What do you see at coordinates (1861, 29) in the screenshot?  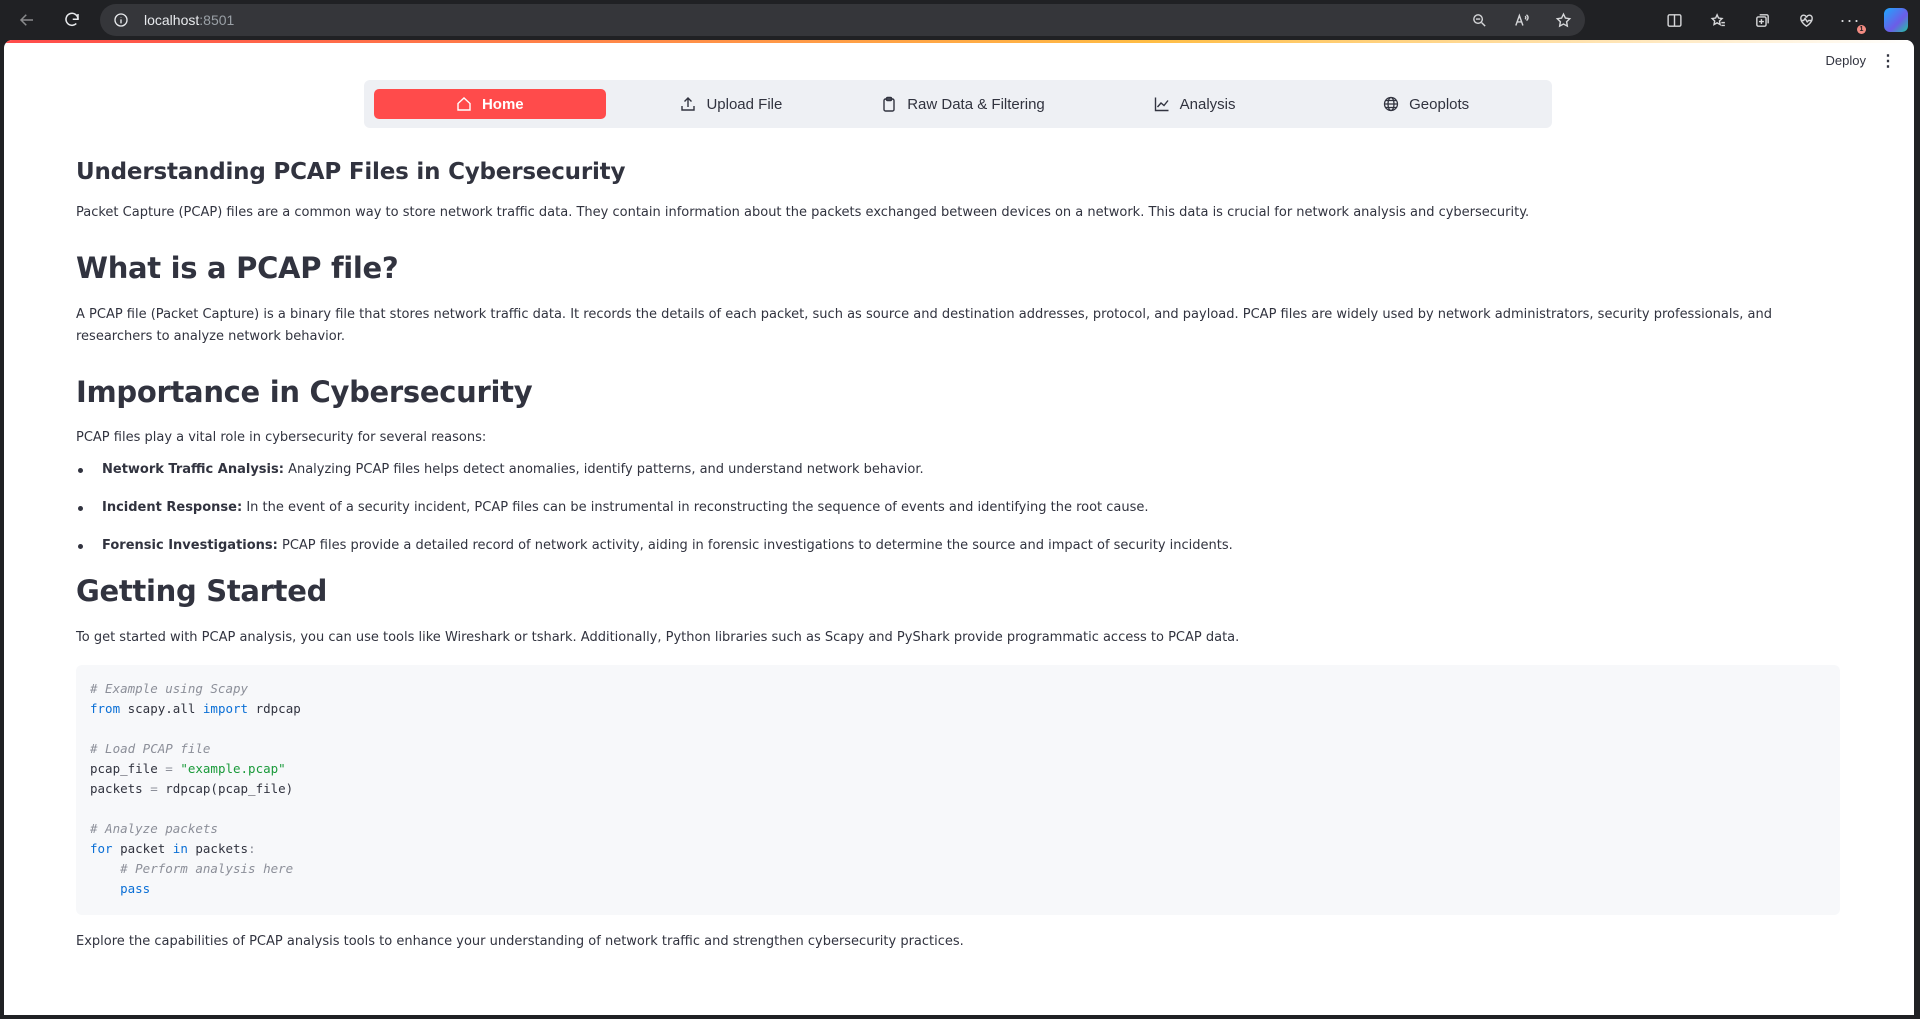 I see `notification-badge: 1` at bounding box center [1861, 29].